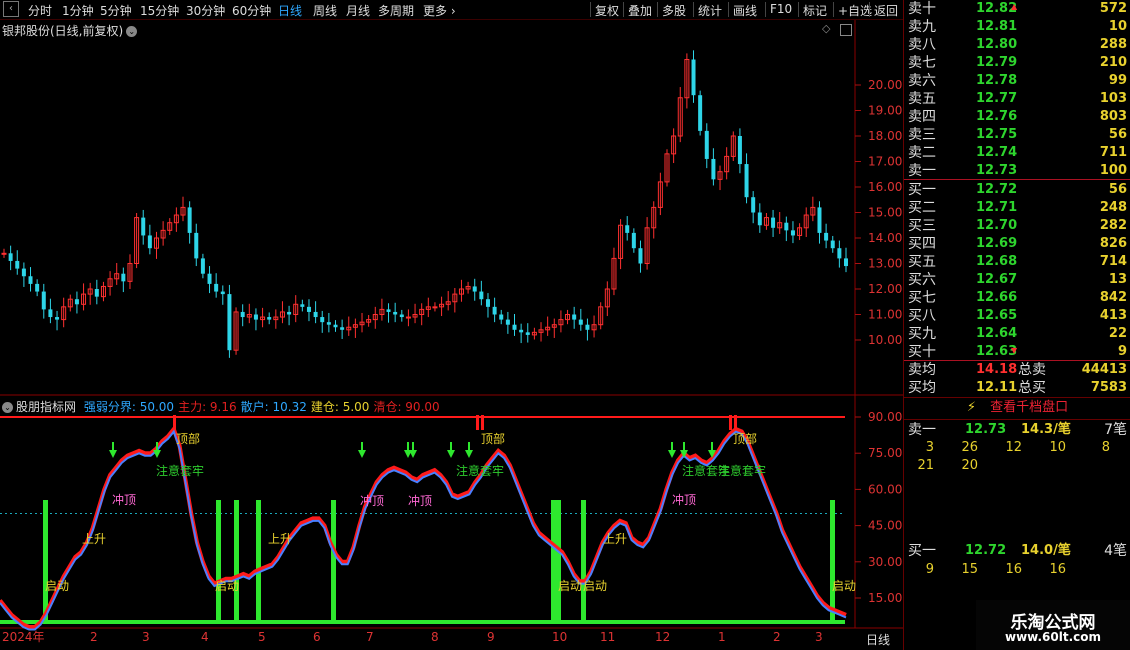  What do you see at coordinates (396, 10) in the screenshot?
I see `timeframe-tab: 多周期` at bounding box center [396, 10].